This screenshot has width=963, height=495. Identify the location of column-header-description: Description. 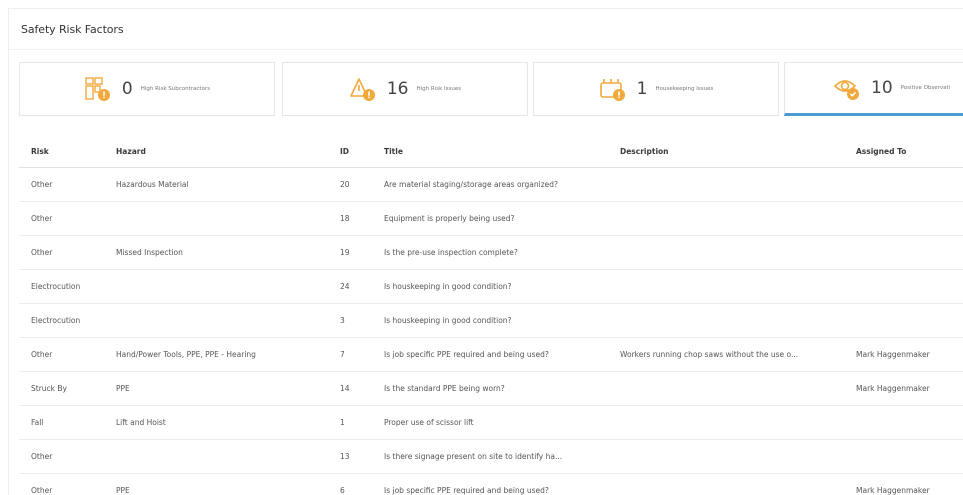
(726, 152).